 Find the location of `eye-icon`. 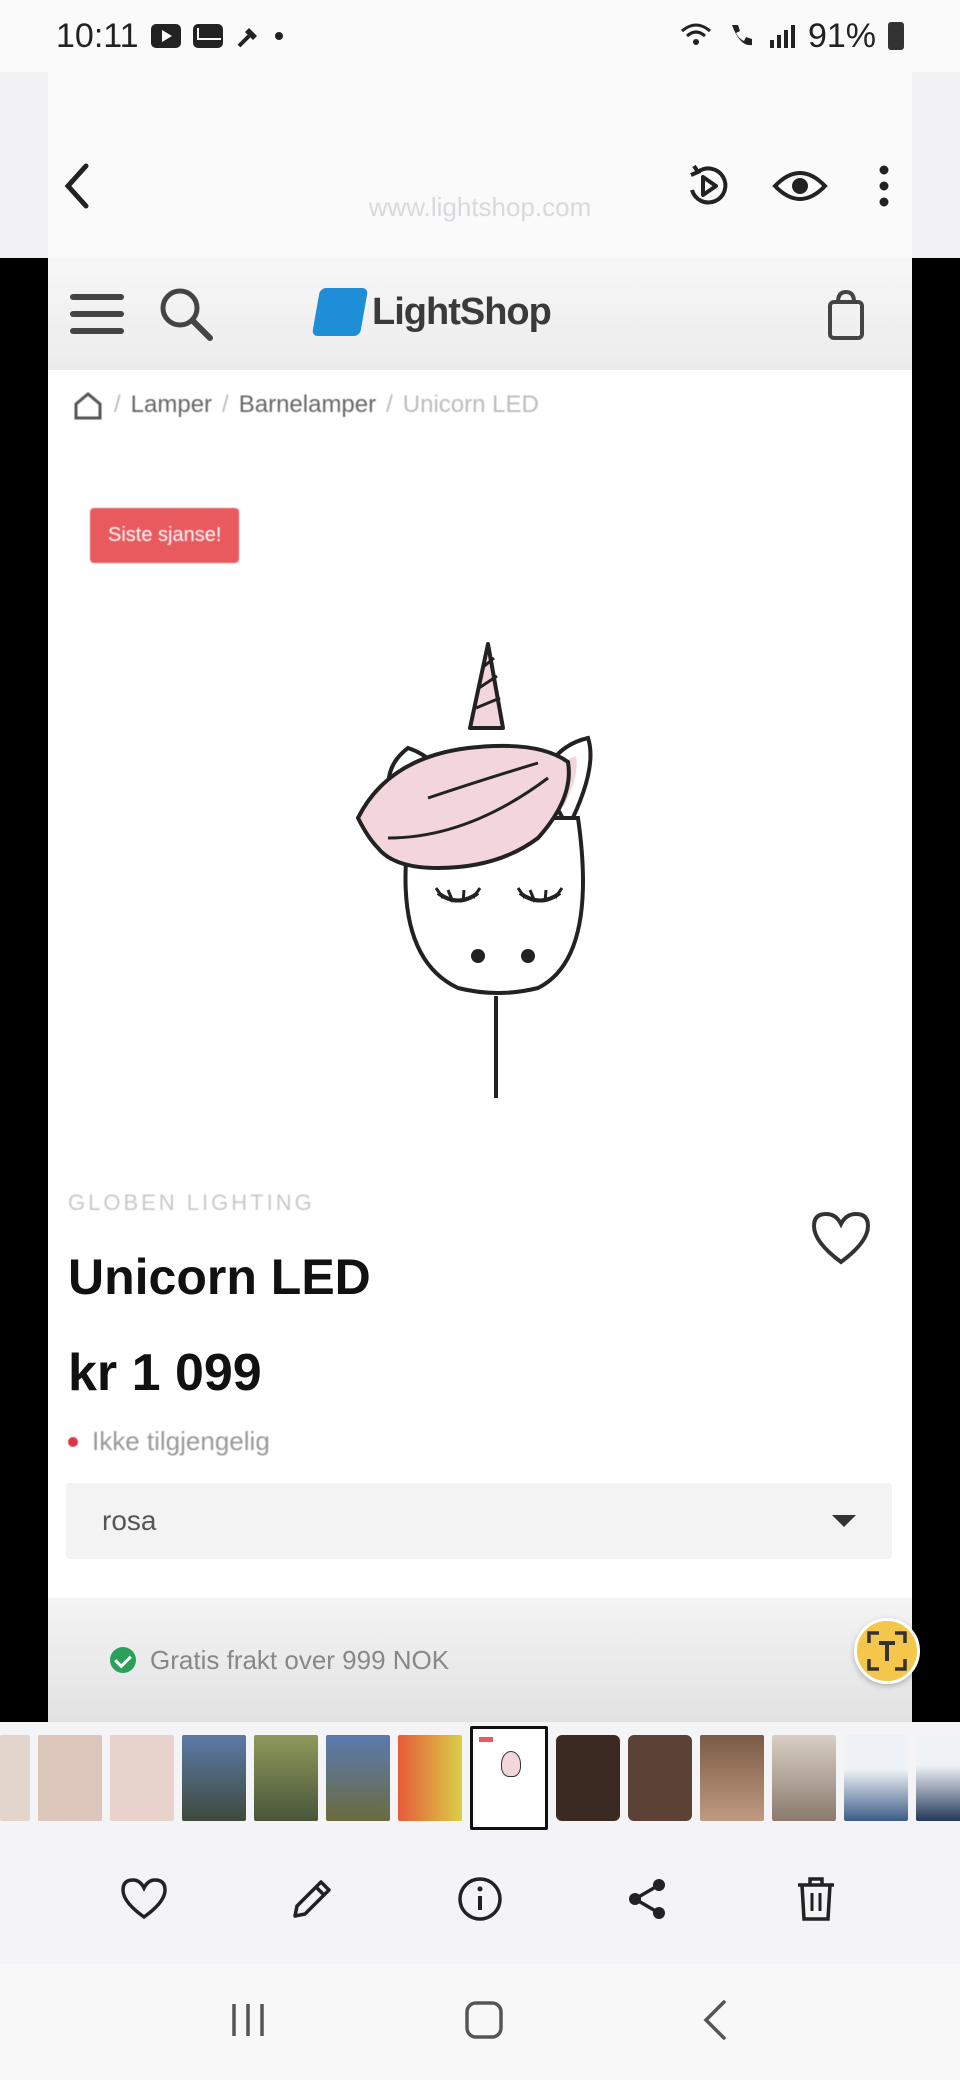

eye-icon is located at coordinates (800, 186).